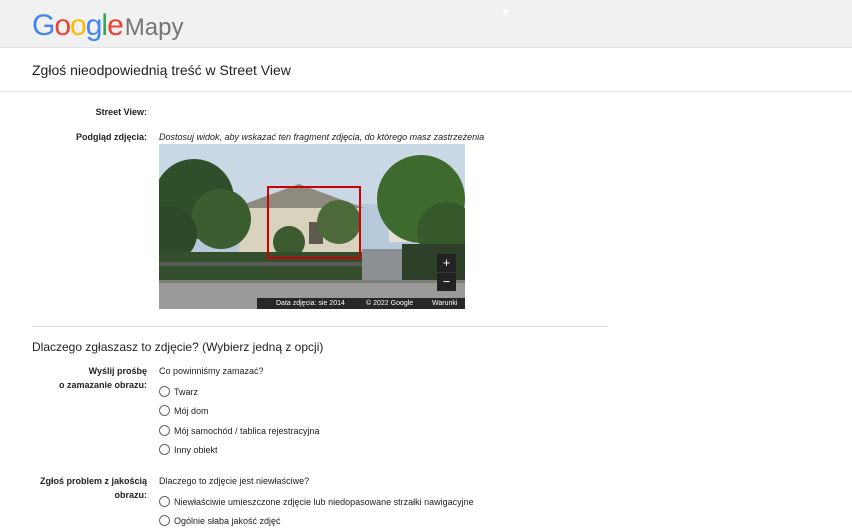 The height and width of the screenshot is (530, 852). What do you see at coordinates (444, 303) in the screenshot?
I see `terms-link: Warunki` at bounding box center [444, 303].